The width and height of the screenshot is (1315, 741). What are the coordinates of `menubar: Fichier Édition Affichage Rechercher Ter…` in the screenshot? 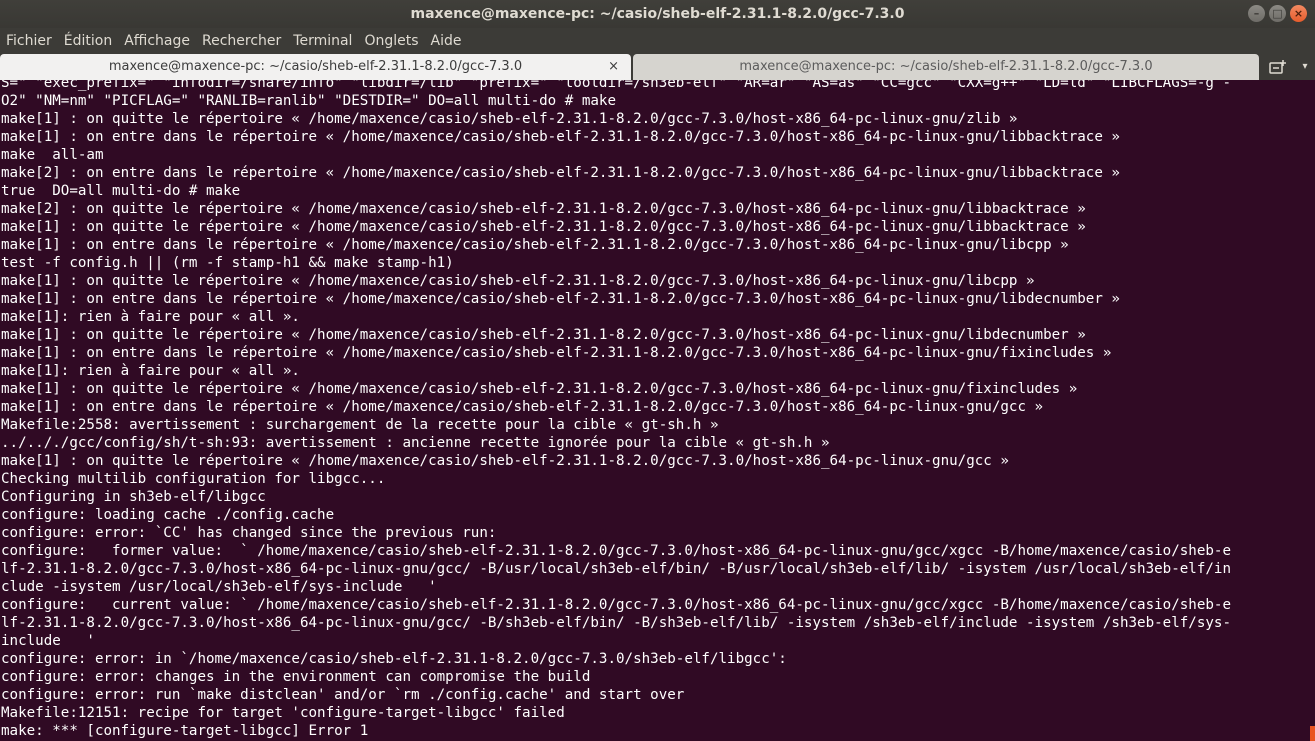 It's located at (657, 41).